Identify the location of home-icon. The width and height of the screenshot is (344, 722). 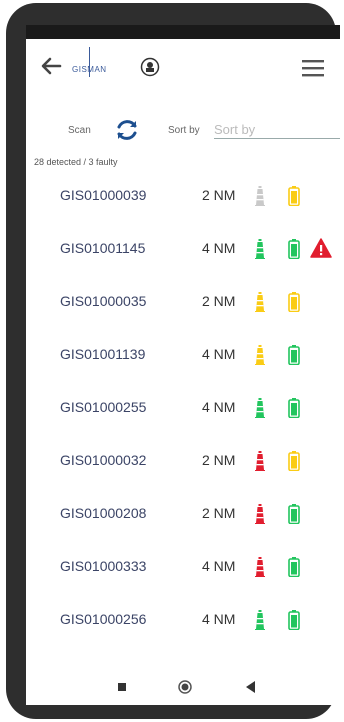
(185, 687).